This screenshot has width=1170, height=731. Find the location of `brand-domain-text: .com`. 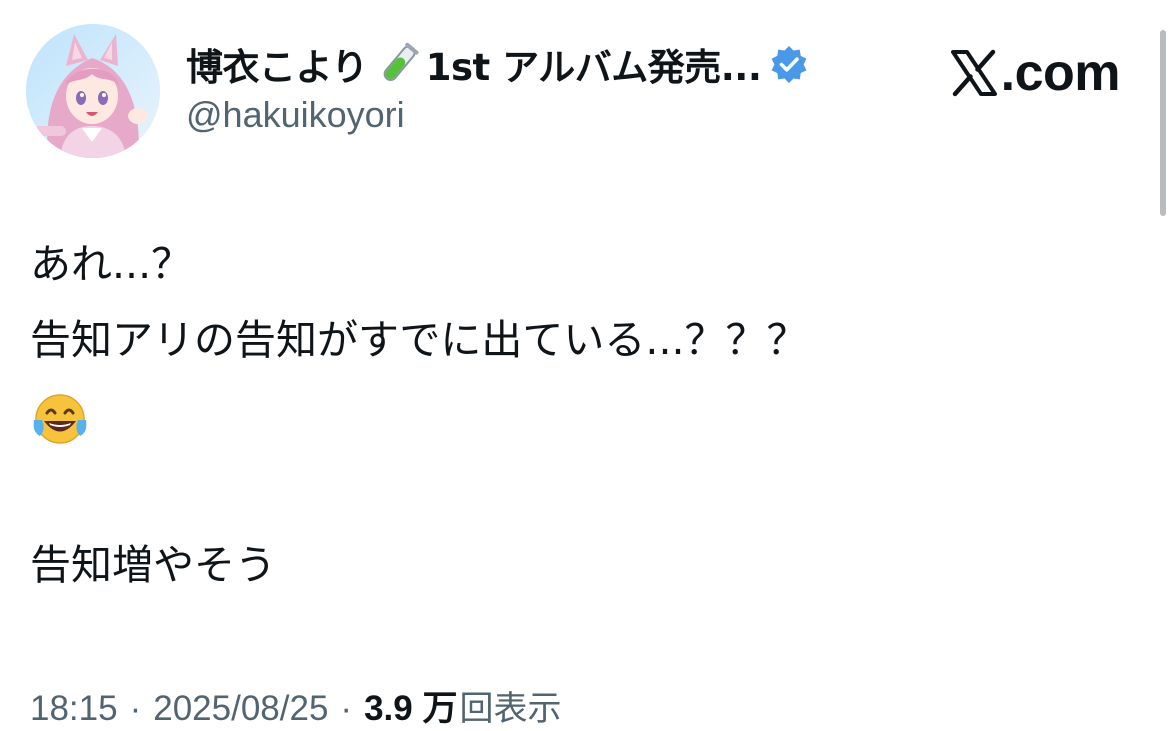

brand-domain-text: .com is located at coordinates (1060, 73).